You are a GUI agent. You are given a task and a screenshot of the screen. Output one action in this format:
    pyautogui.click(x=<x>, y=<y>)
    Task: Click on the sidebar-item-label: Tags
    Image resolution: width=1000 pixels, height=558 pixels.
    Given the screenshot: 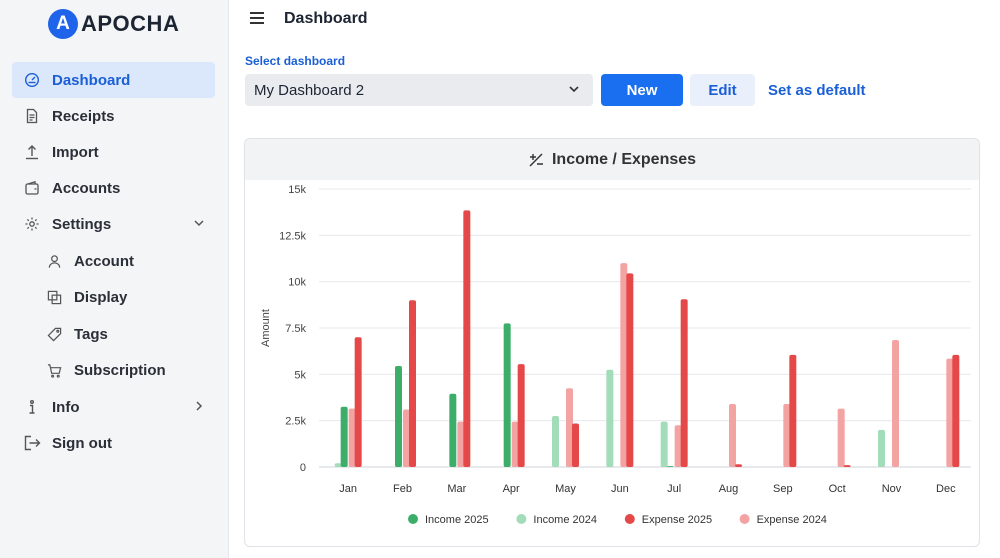 What is the action you would take?
    pyautogui.click(x=91, y=334)
    